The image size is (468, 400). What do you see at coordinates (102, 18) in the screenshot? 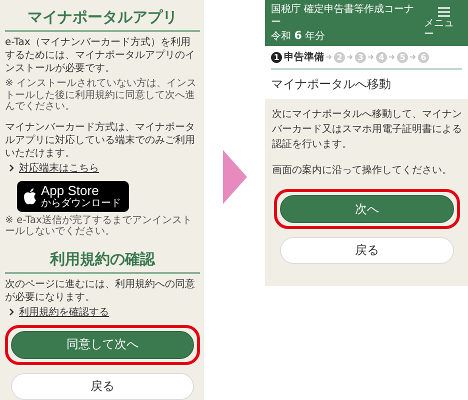
I see `section-heading: マイナポータルアプリ` at bounding box center [102, 18].